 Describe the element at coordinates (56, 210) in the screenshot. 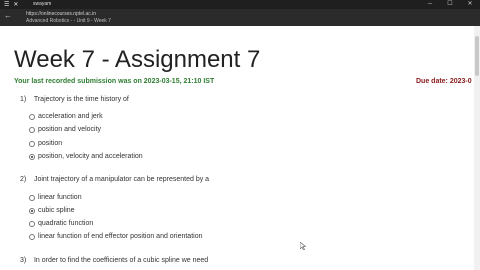

I see `option-label: cubic spline` at that location.